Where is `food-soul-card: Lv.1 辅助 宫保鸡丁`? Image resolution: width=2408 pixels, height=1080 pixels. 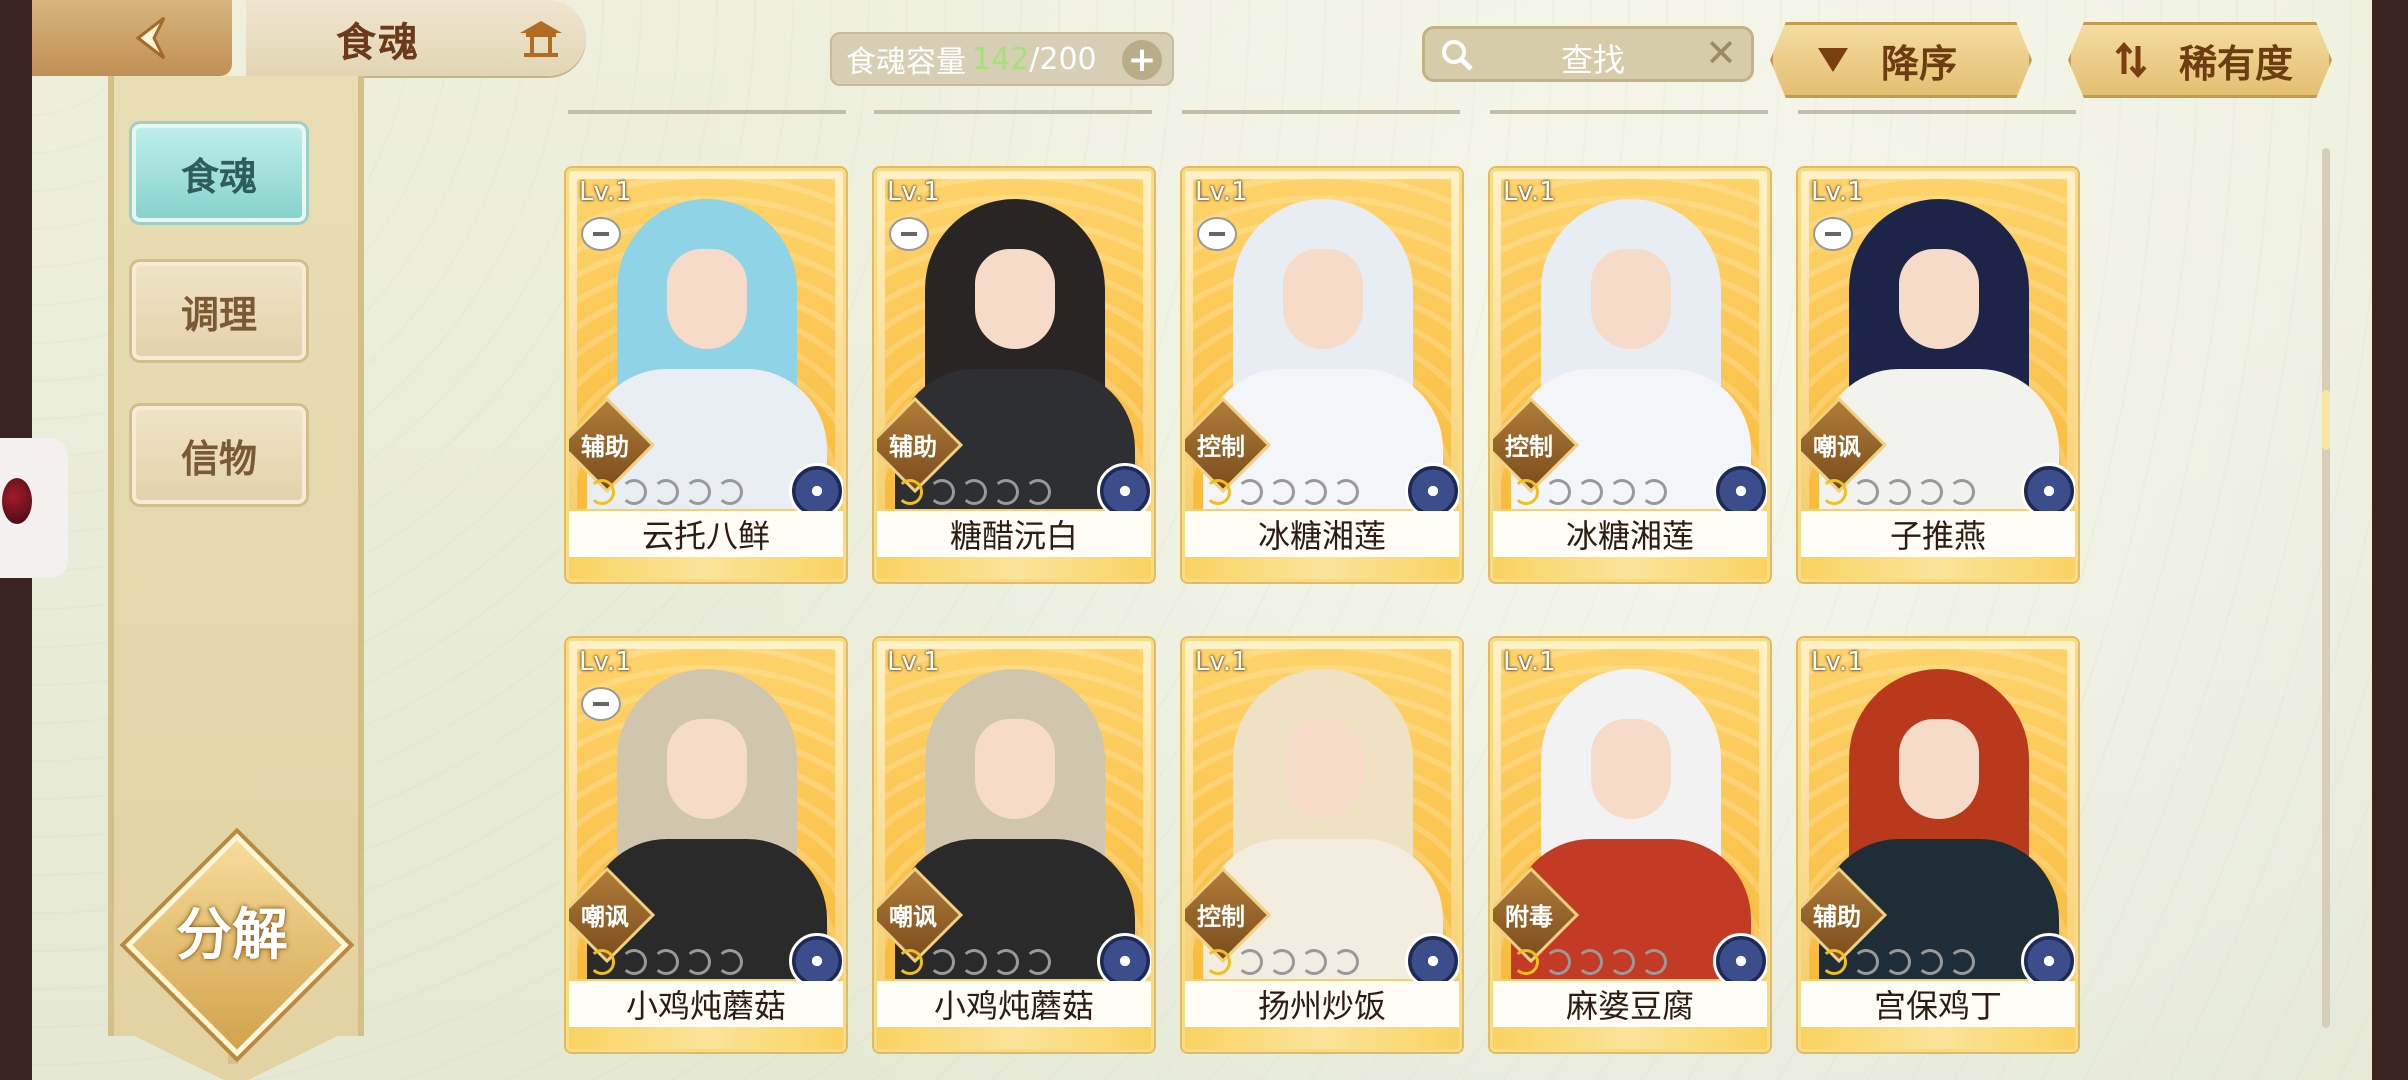 food-soul-card: Lv.1 辅助 宫保鸡丁 is located at coordinates (1938, 845).